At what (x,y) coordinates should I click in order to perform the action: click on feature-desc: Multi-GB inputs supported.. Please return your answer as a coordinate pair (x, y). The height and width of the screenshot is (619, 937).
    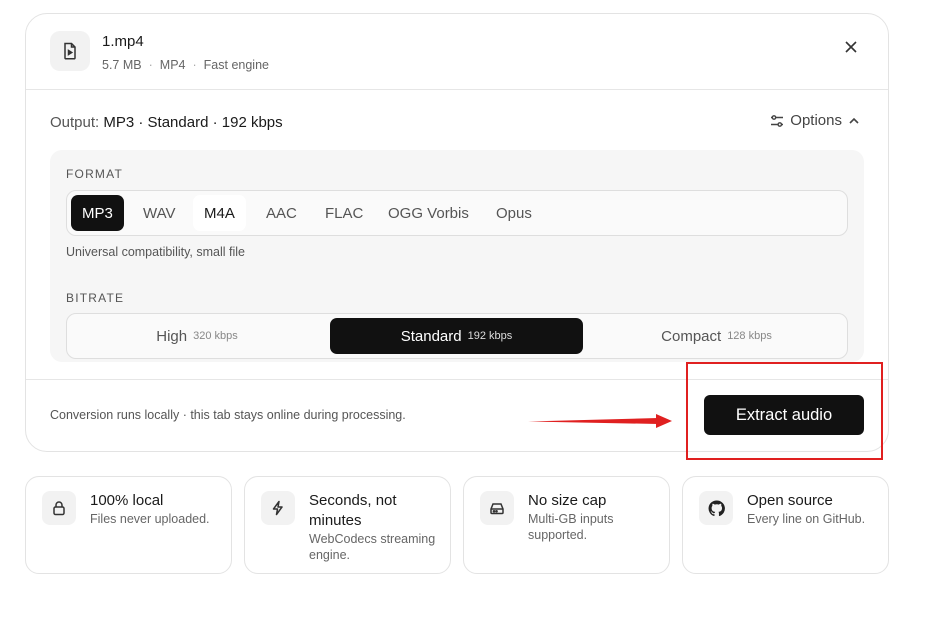
    Looking at the image, I should click on (571, 527).